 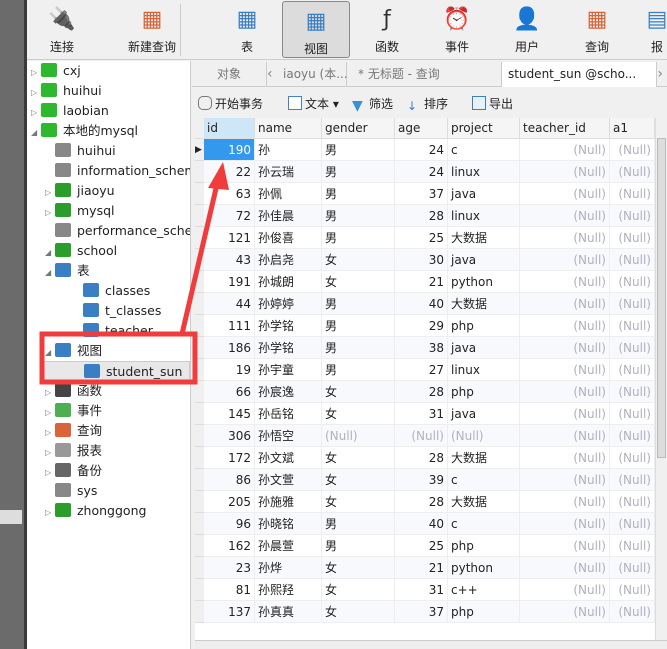 What do you see at coordinates (108, 111) in the screenshot?
I see `tree-item: ▷ laobian` at bounding box center [108, 111].